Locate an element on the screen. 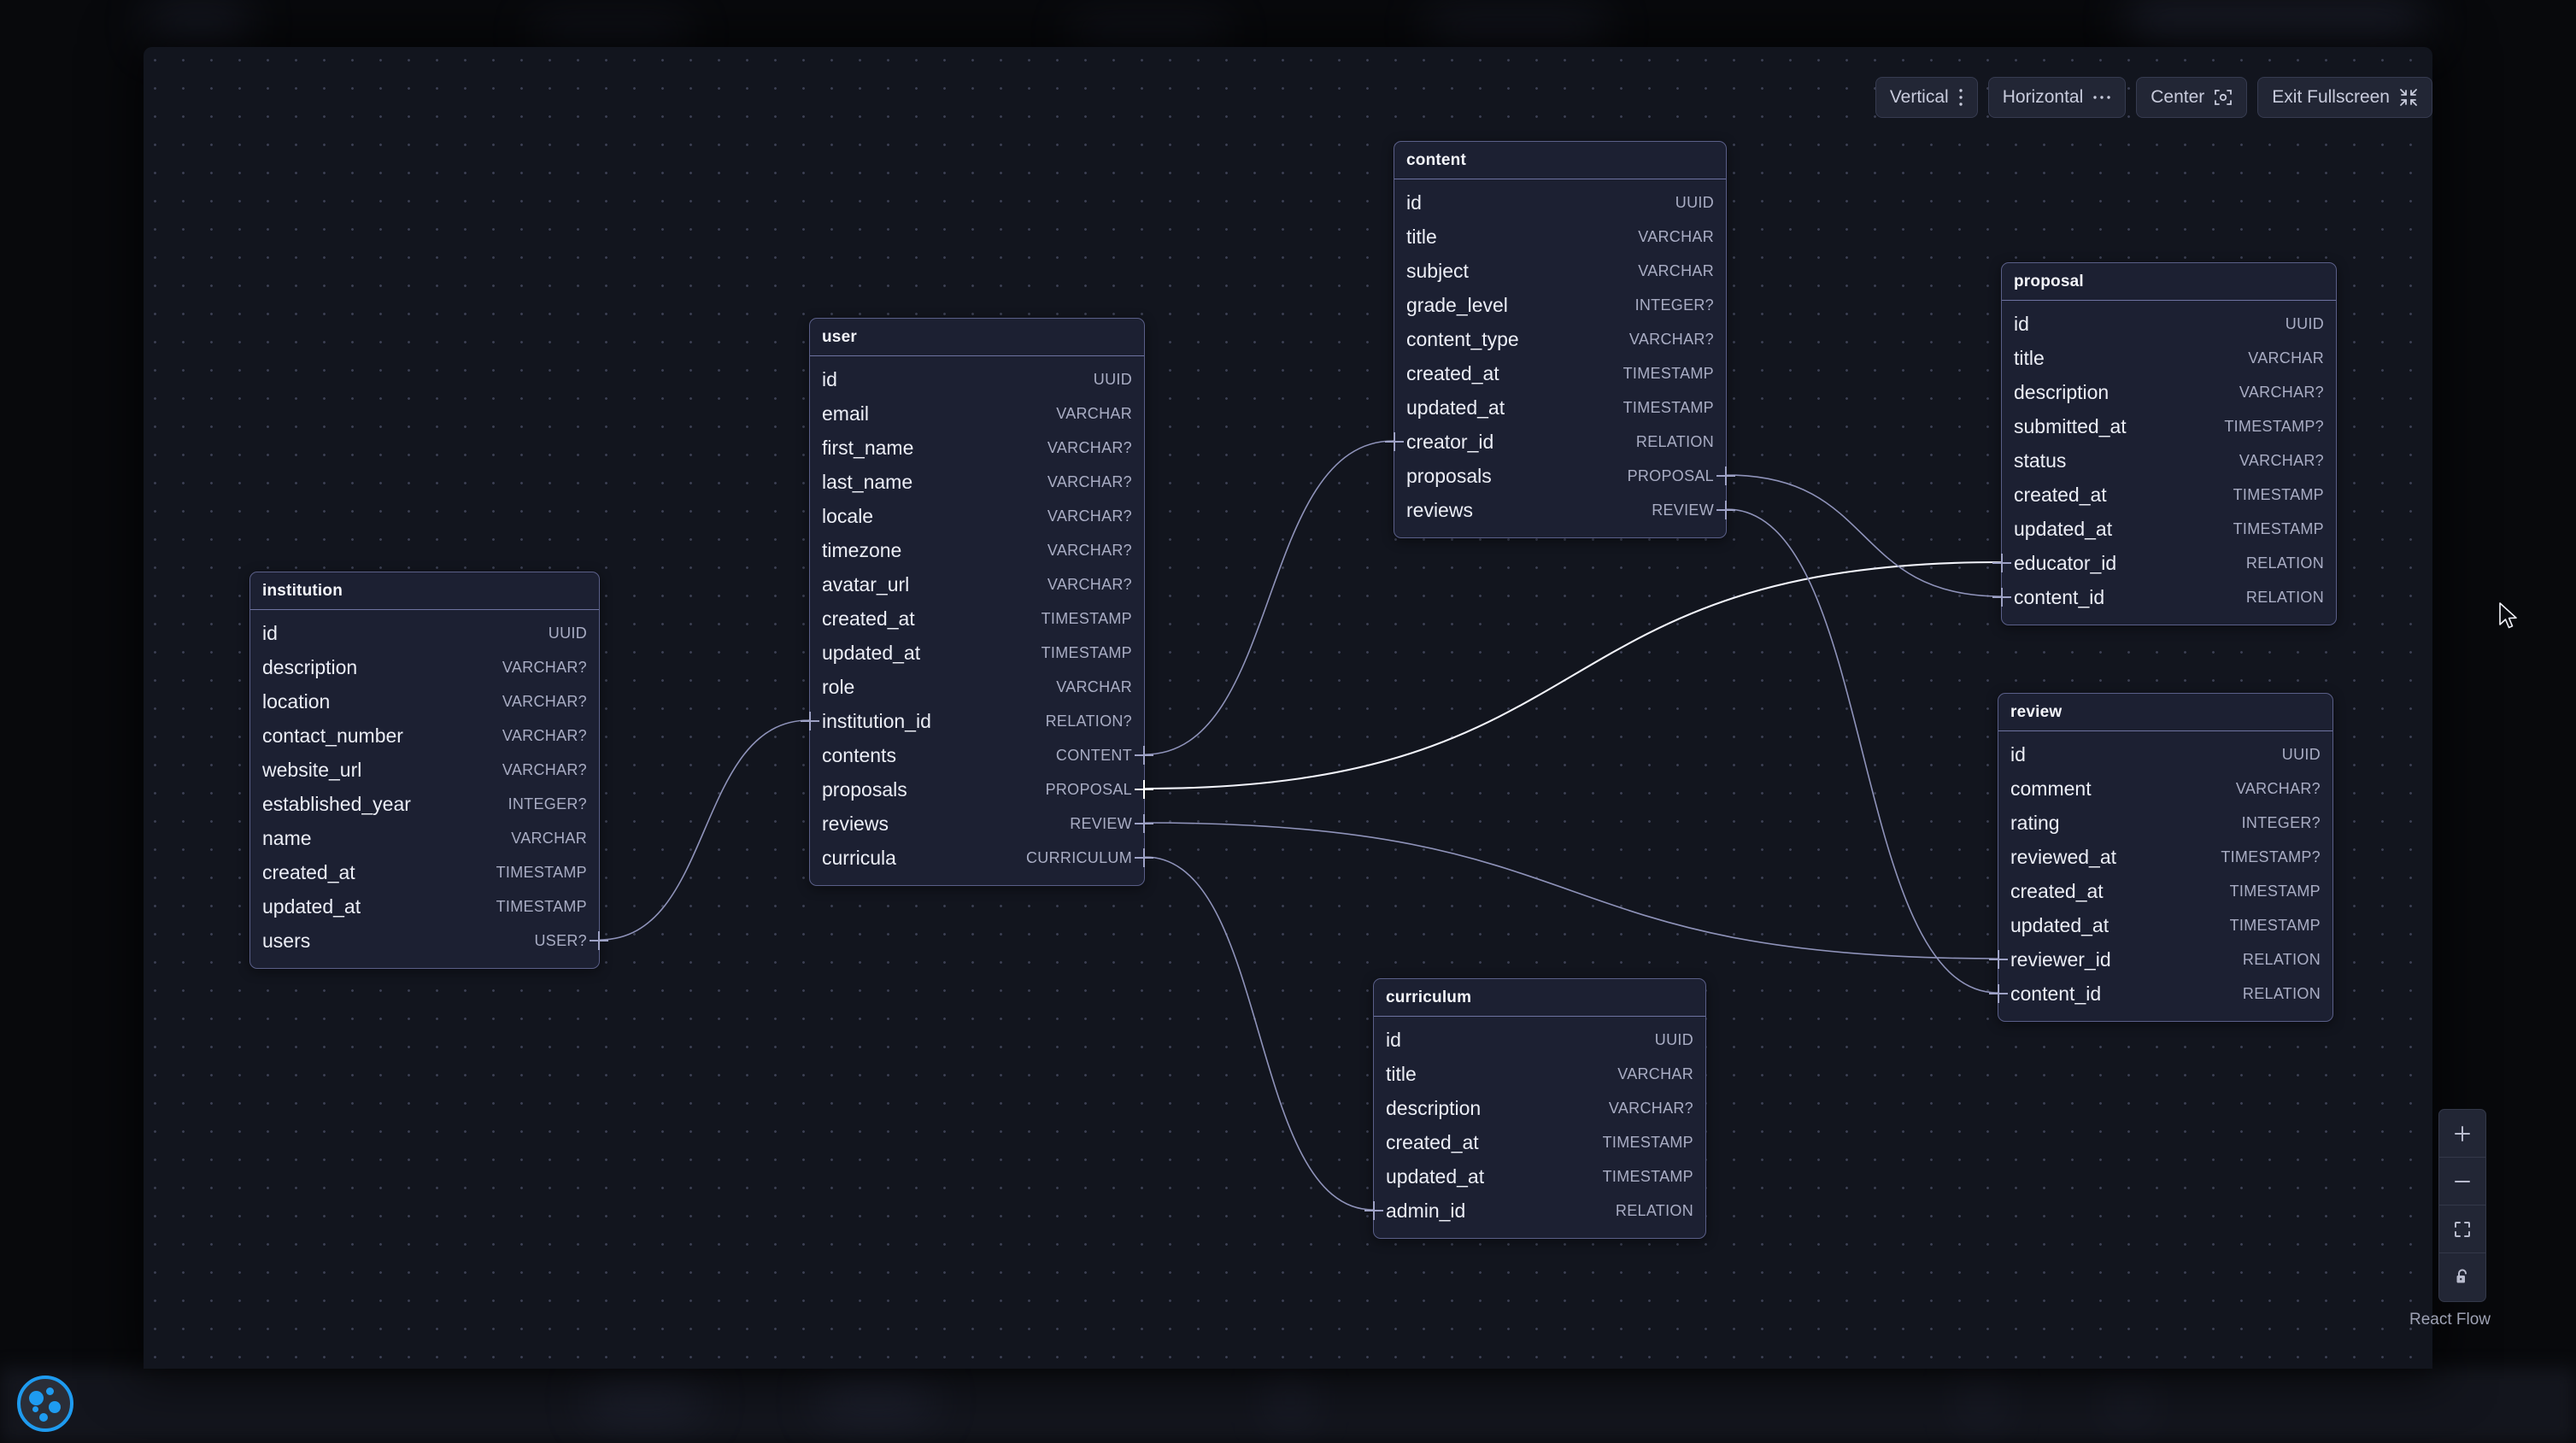 The width and height of the screenshot is (2576, 1443). lock-toggle-button is located at coordinates (2462, 1277).